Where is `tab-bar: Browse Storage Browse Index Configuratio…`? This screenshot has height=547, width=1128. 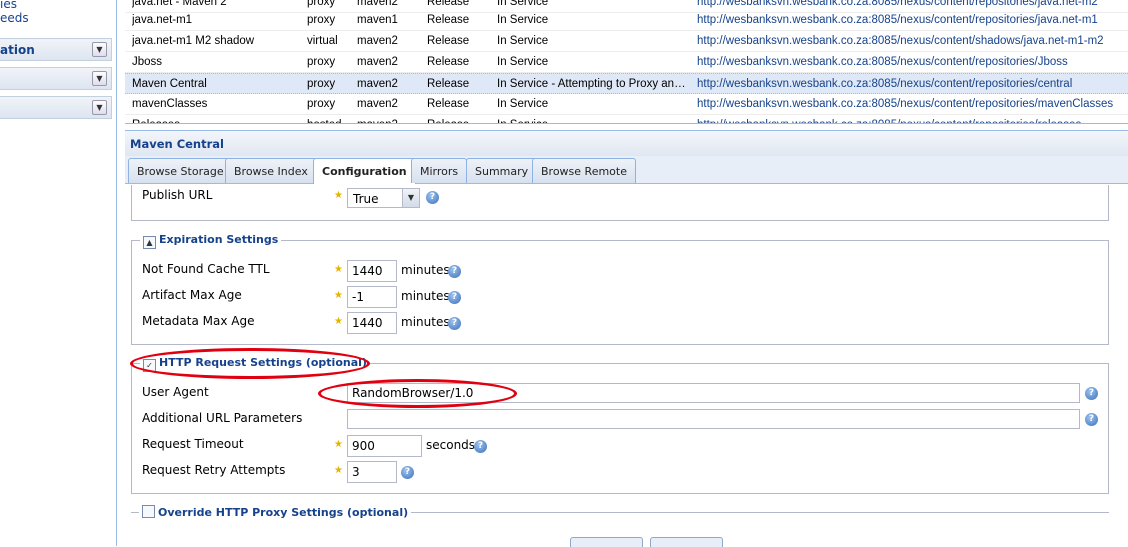 tab-bar: Browse Storage Browse Index Configuratio… is located at coordinates (626, 170).